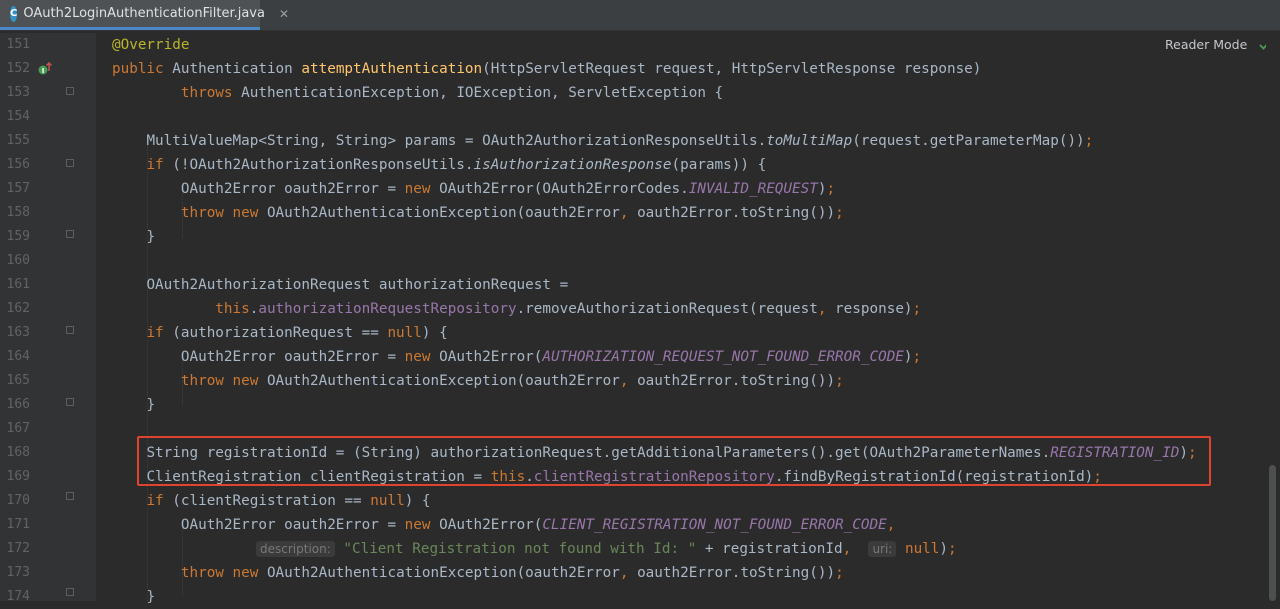 The image size is (1280, 609). What do you see at coordinates (18, 380) in the screenshot?
I see `line-number: 165` at bounding box center [18, 380].